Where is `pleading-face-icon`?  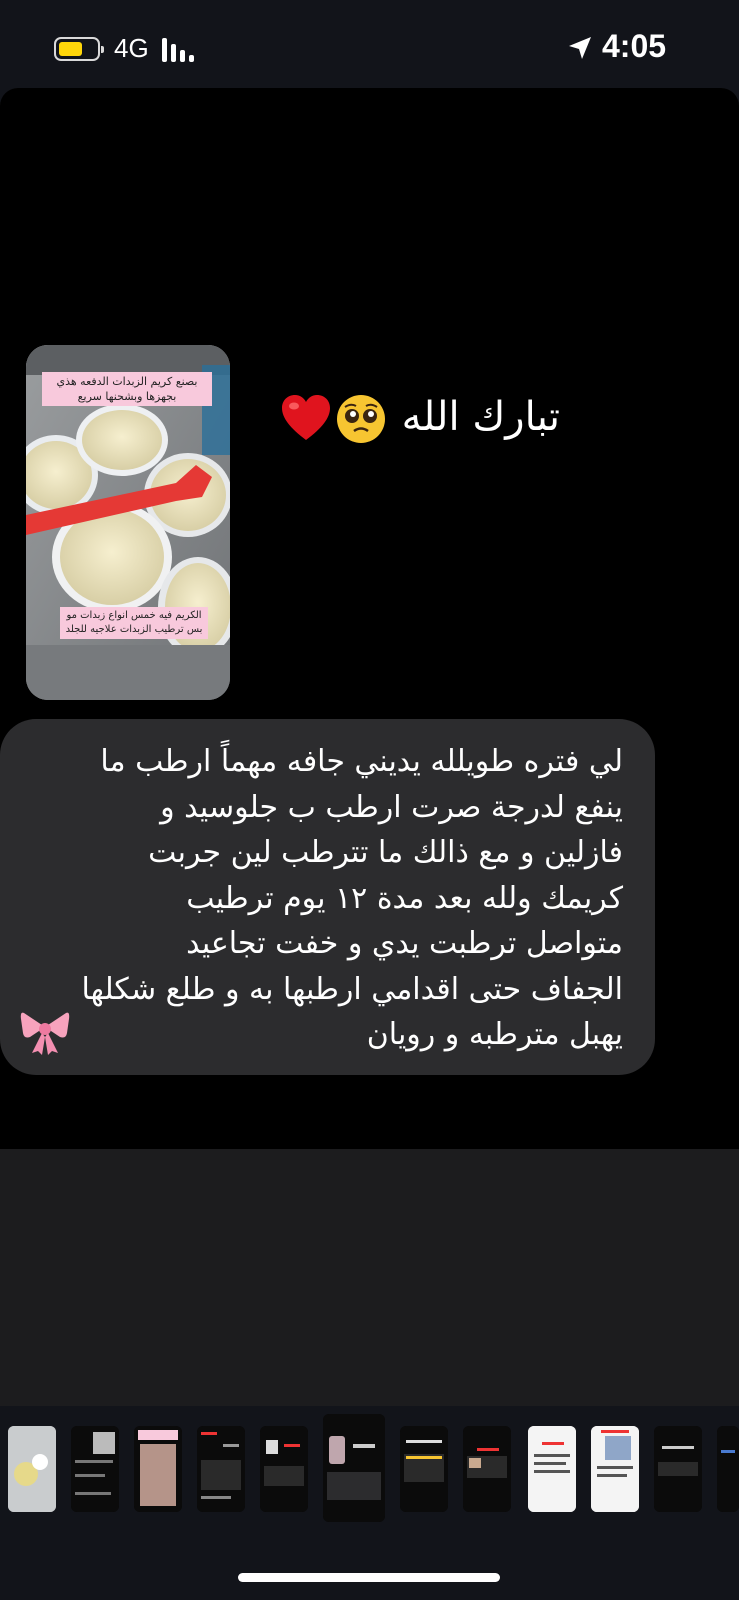
pleading-face-icon is located at coordinates (361, 419).